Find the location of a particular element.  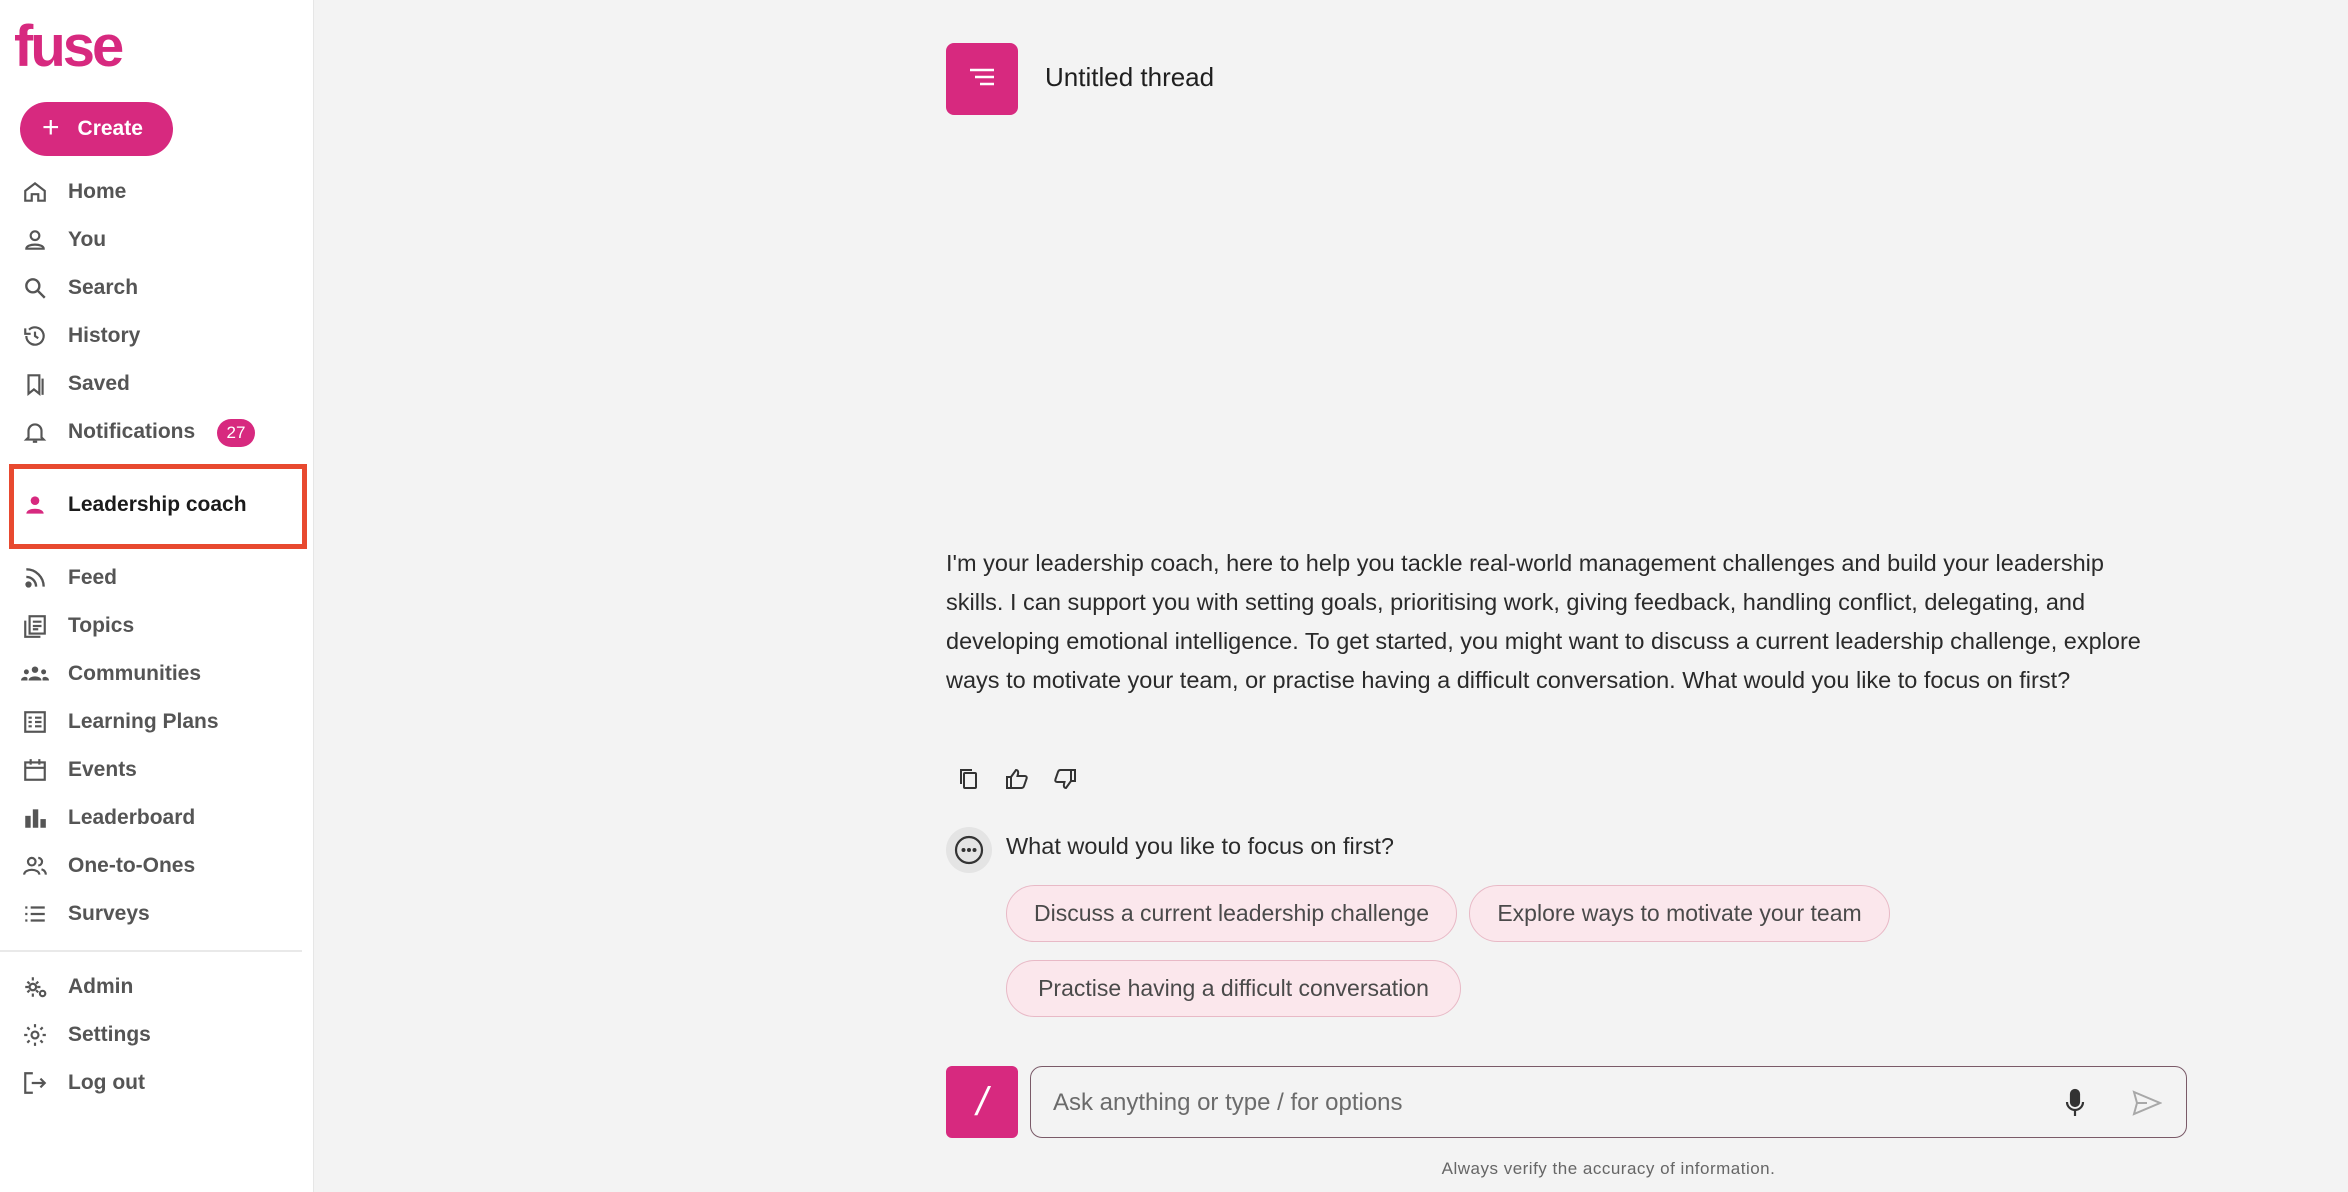

chat-input is located at coordinates (1543, 1103).